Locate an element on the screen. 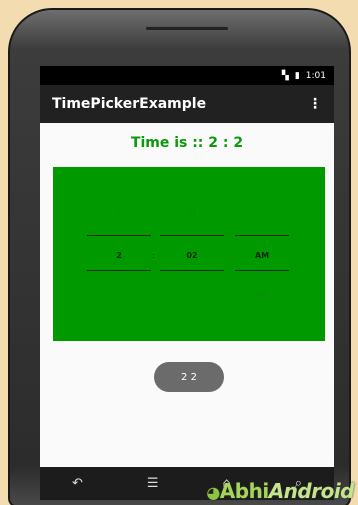  status-bar: ▚ ▮ 1:01 is located at coordinates (187, 75).